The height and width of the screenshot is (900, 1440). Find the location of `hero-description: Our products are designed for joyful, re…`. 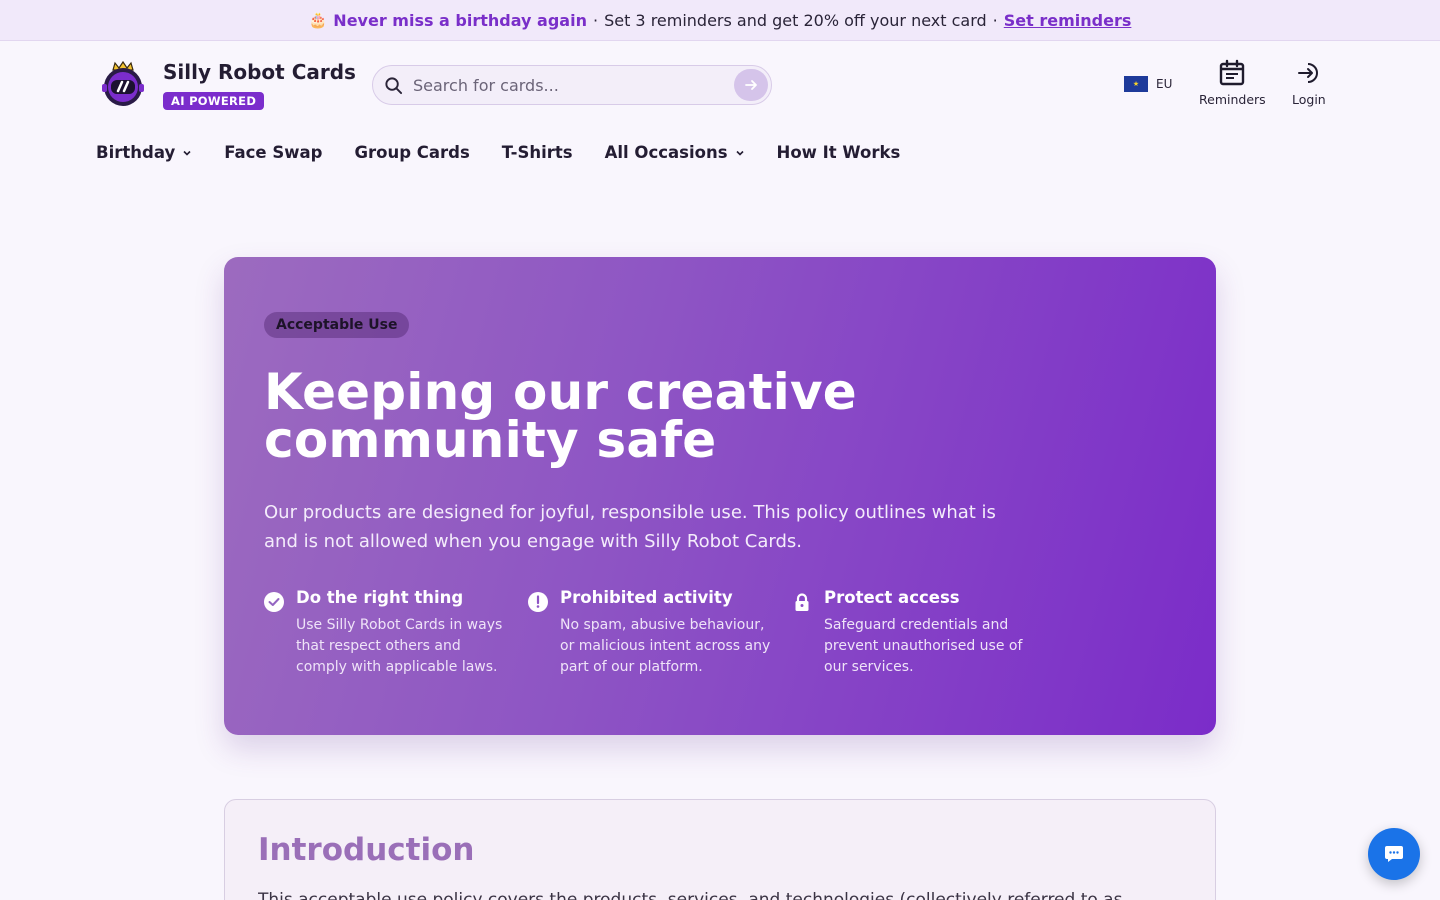

hero-description: Our products are designed for joyful, re… is located at coordinates (630, 527).